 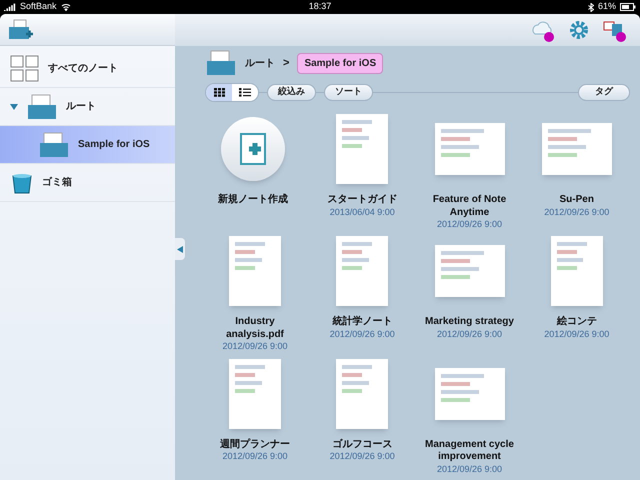 I want to click on wifi-icon, so click(x=65, y=7).